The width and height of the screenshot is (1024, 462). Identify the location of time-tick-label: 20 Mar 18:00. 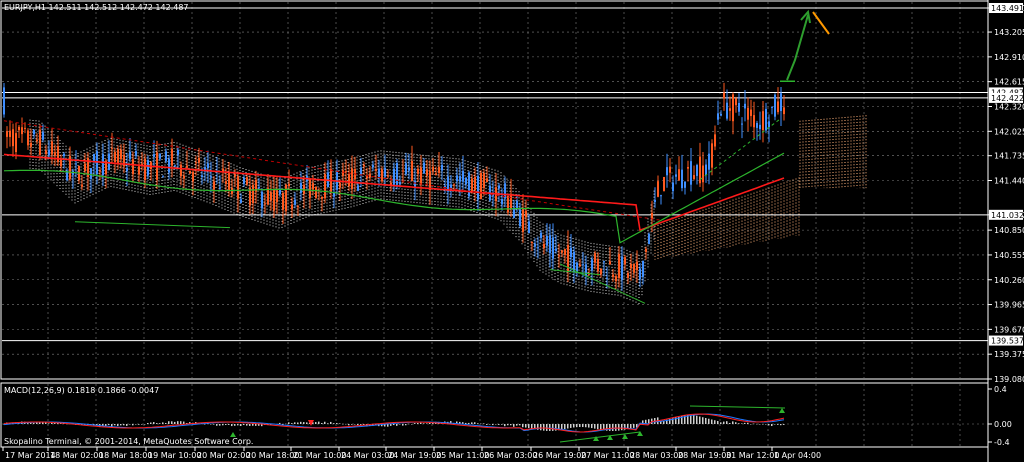
(272, 455).